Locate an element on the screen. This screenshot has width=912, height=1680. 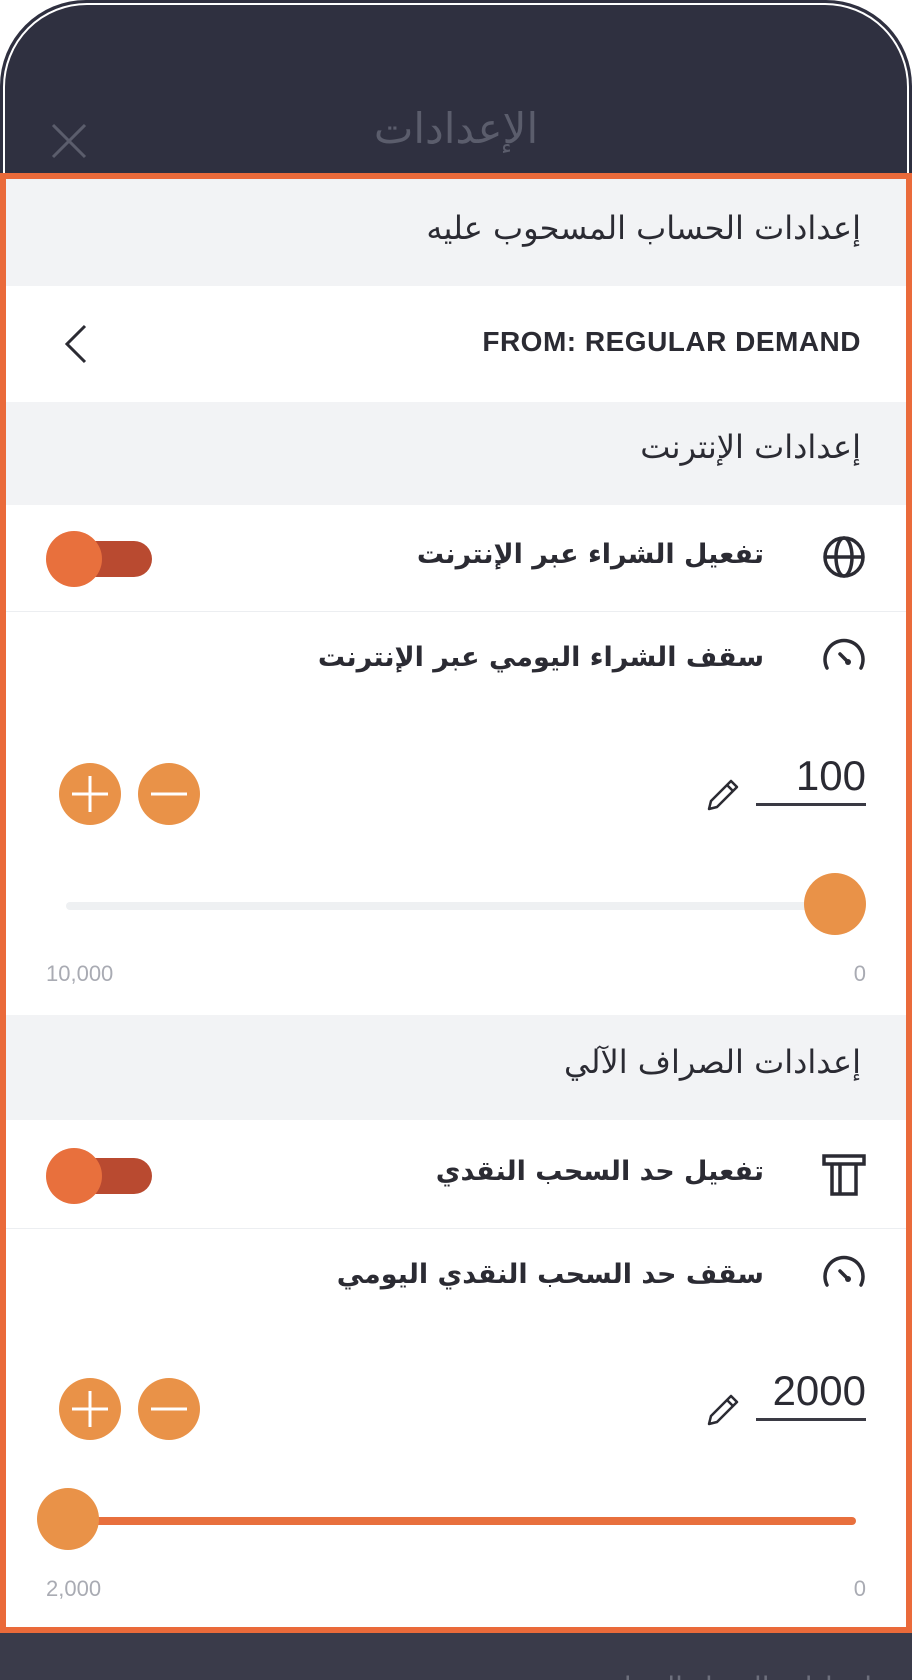
cash-withdrawal-toggle is located at coordinates (99, 1176).